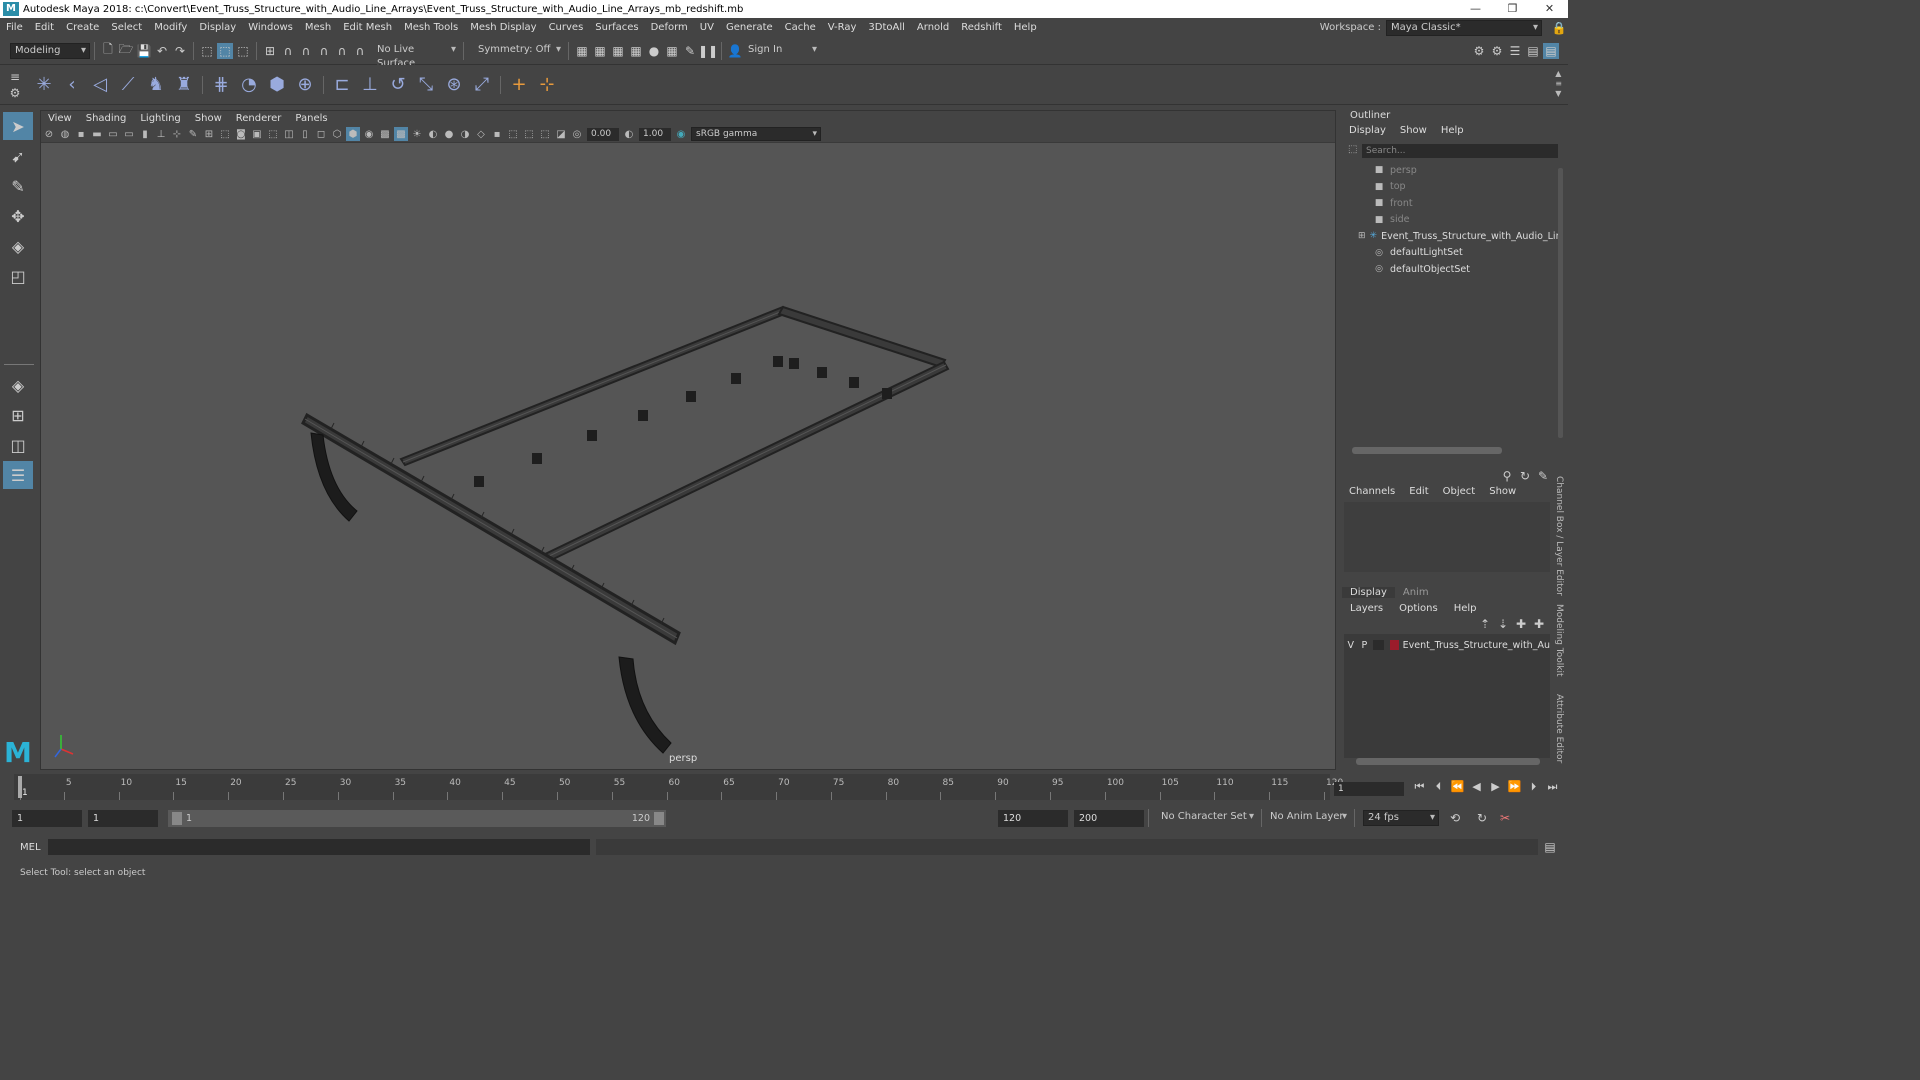 The height and width of the screenshot is (1080, 1920). I want to click on playback-start-field: 1, so click(123, 818).